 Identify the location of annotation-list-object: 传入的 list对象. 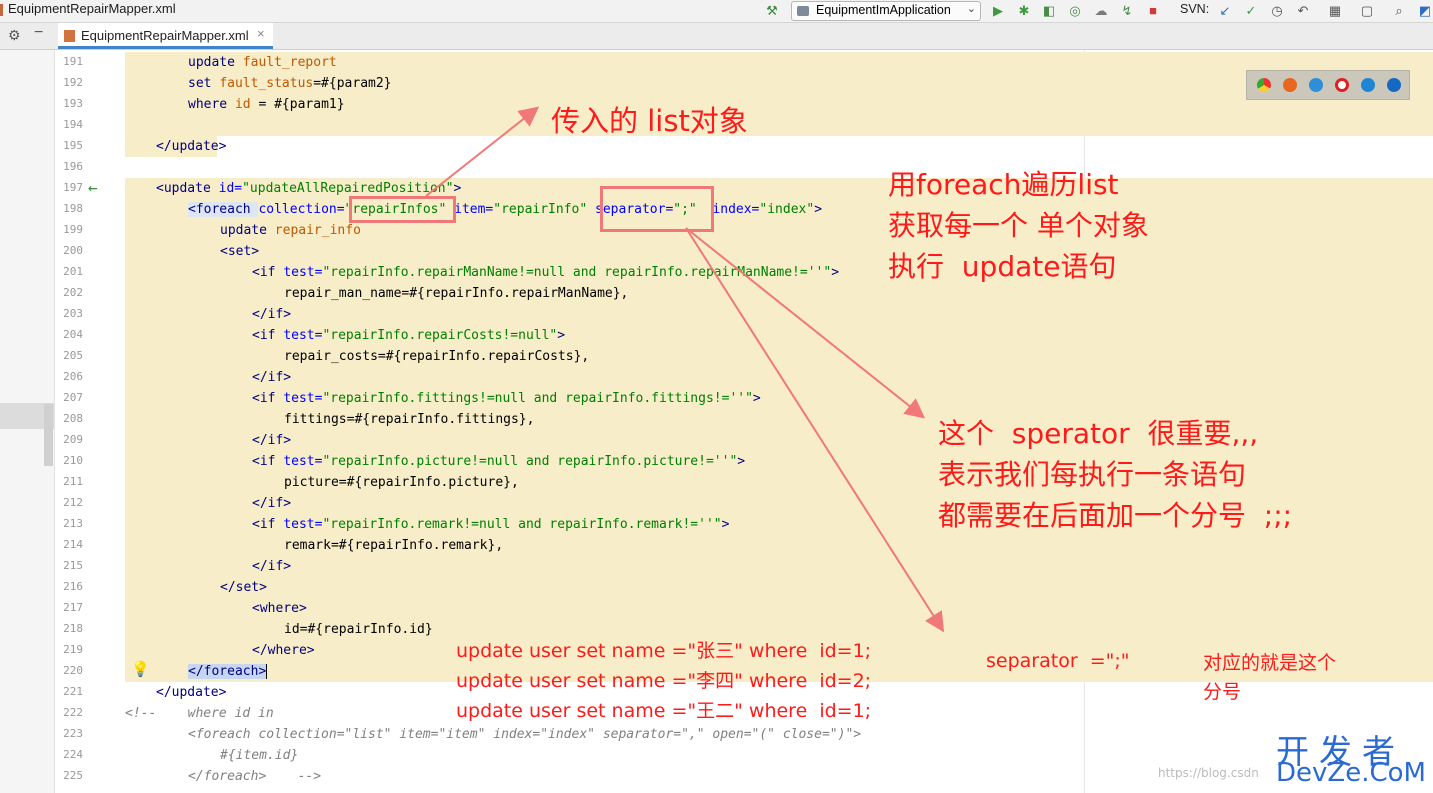
(649, 121).